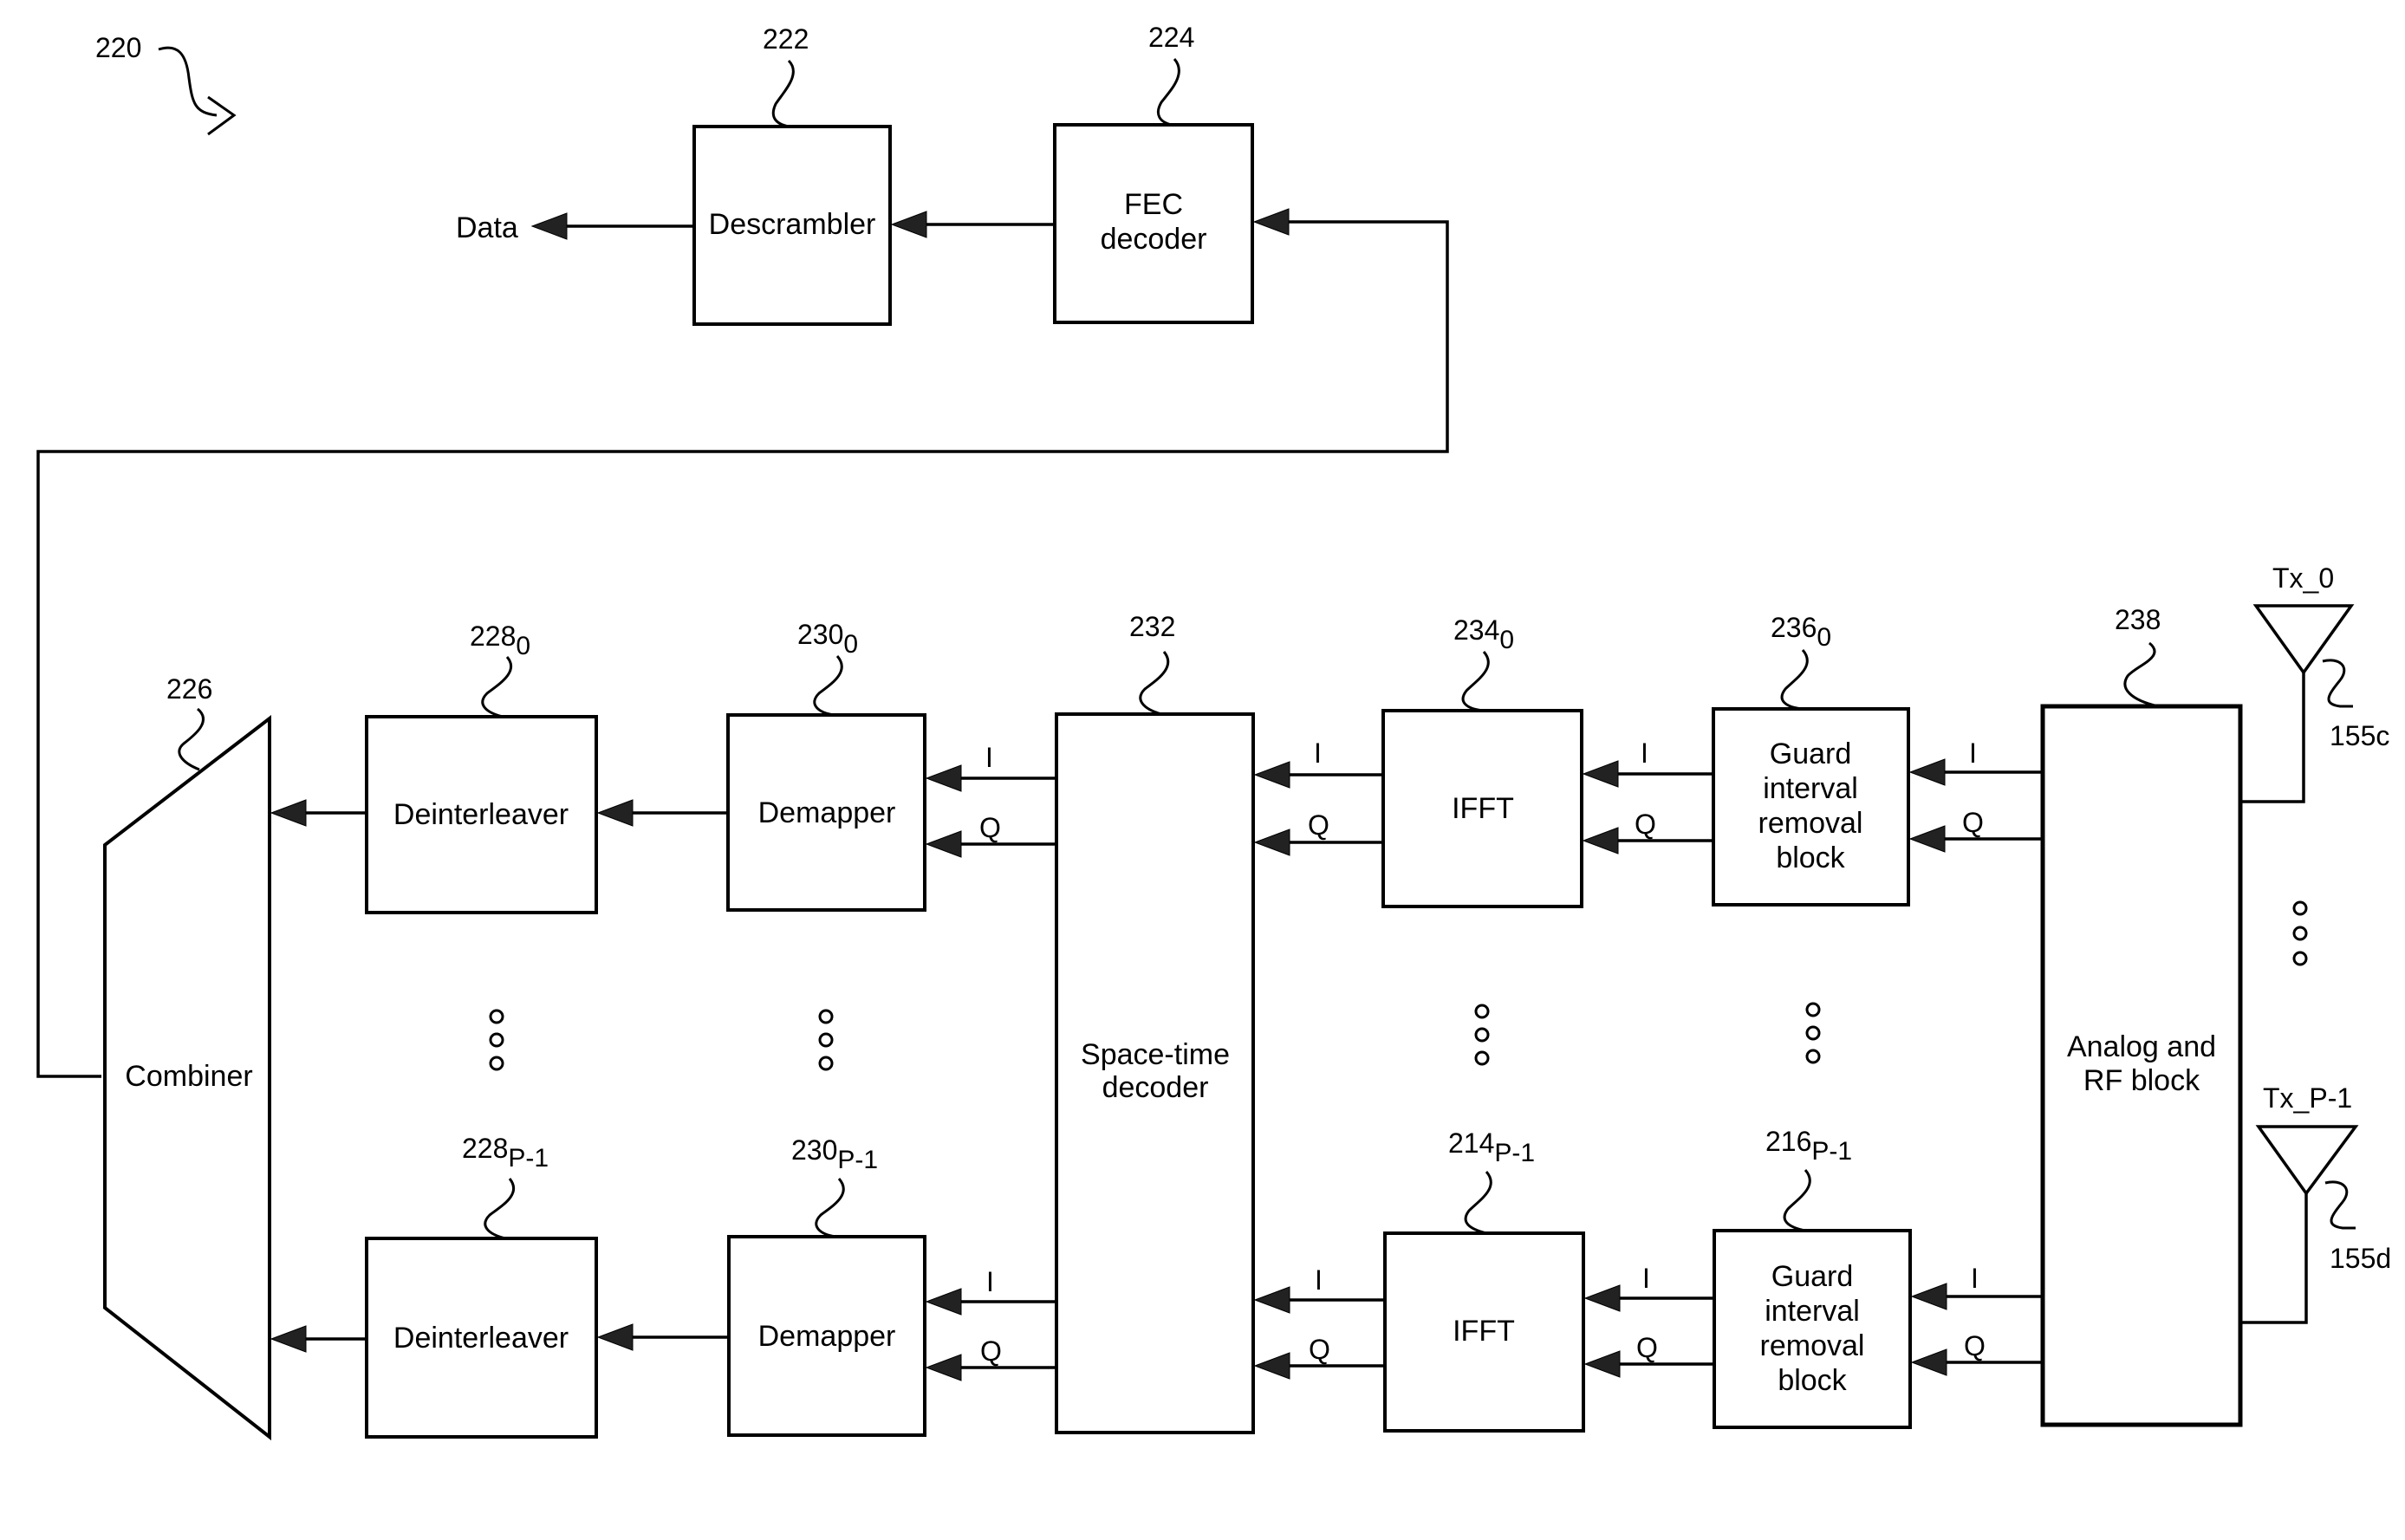 The image size is (2405, 1540). What do you see at coordinates (1475, 682) in the screenshot?
I see `ifft-0-leader` at bounding box center [1475, 682].